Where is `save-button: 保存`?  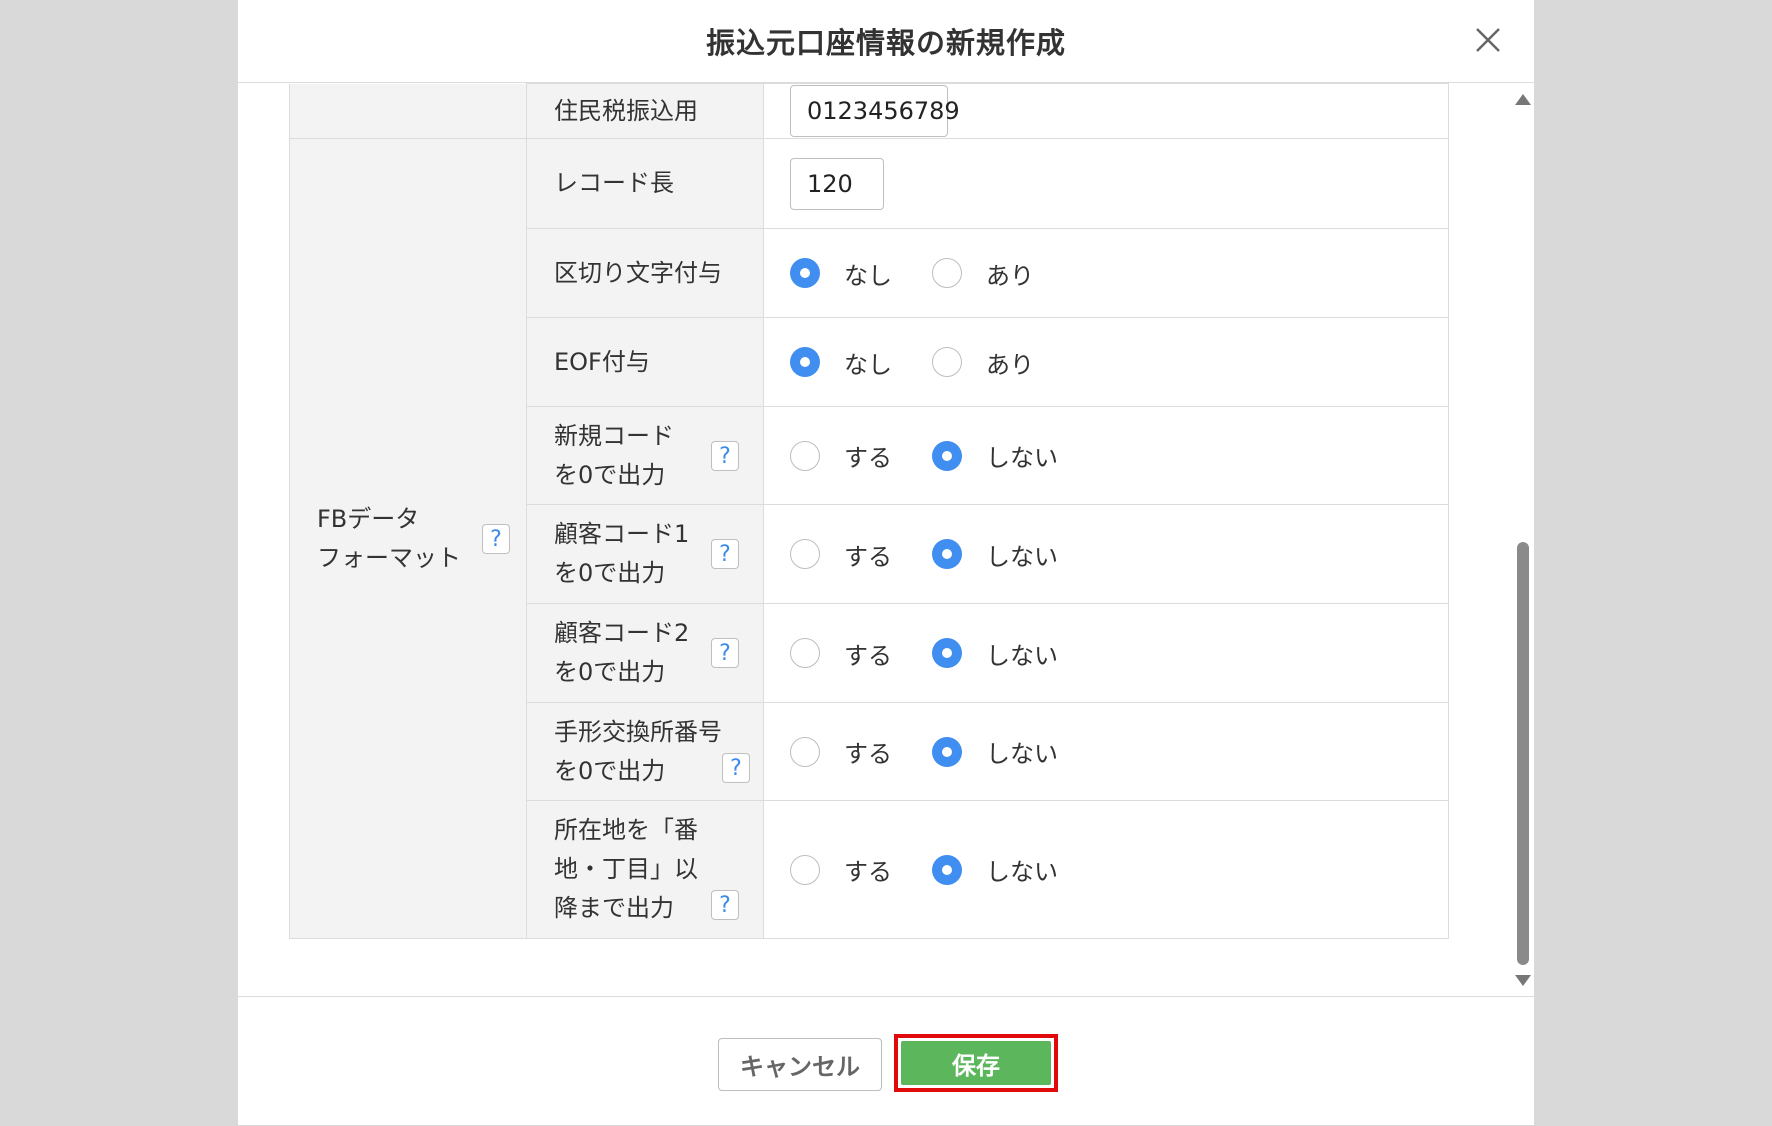 save-button: 保存 is located at coordinates (976, 1063).